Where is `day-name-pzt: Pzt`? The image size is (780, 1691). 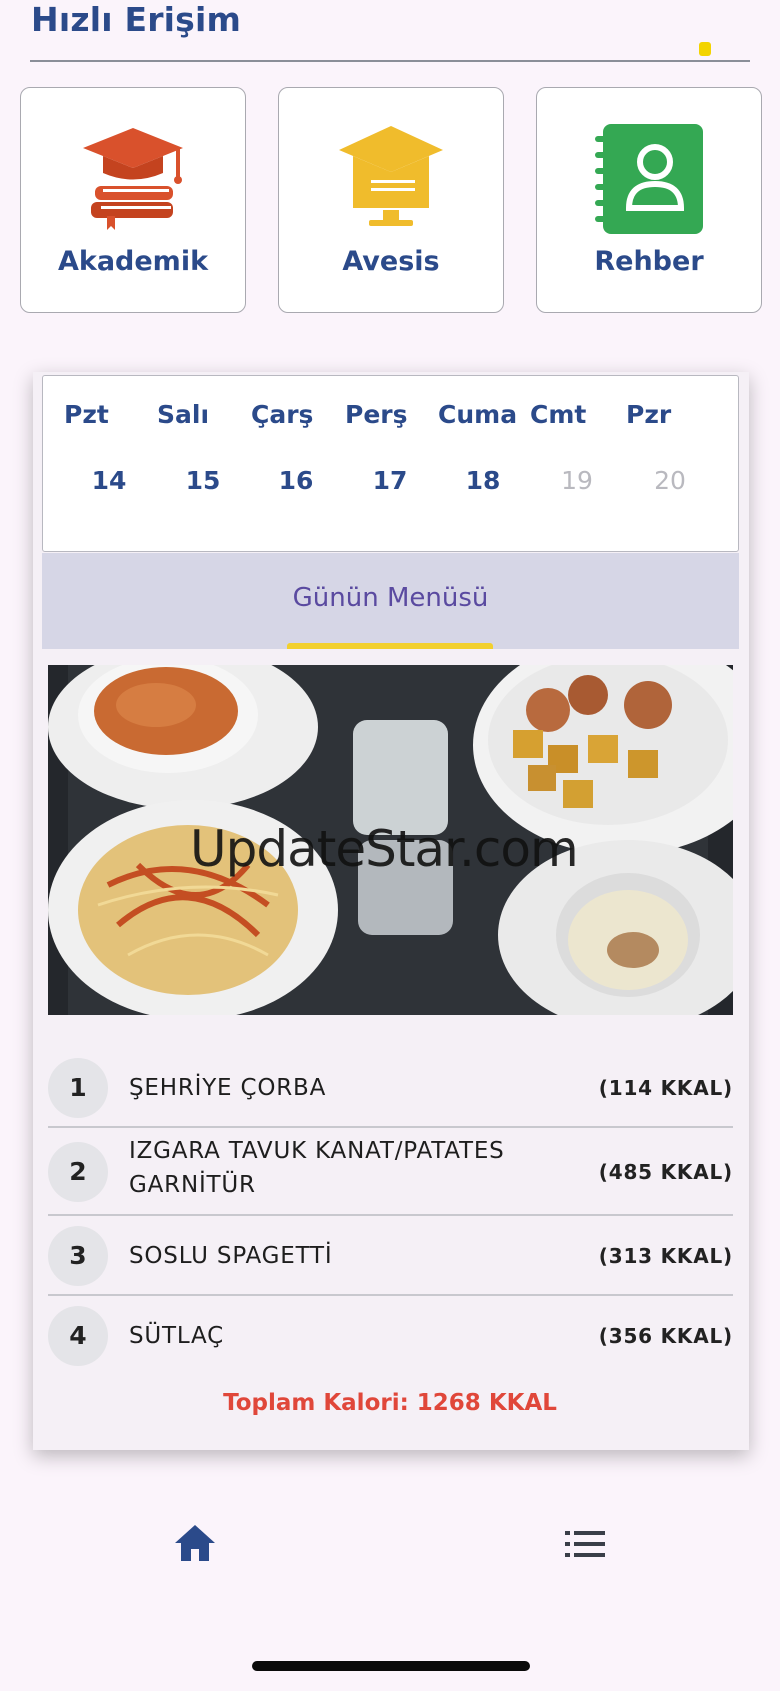
day-name-pzt: Pzt is located at coordinates (86, 414).